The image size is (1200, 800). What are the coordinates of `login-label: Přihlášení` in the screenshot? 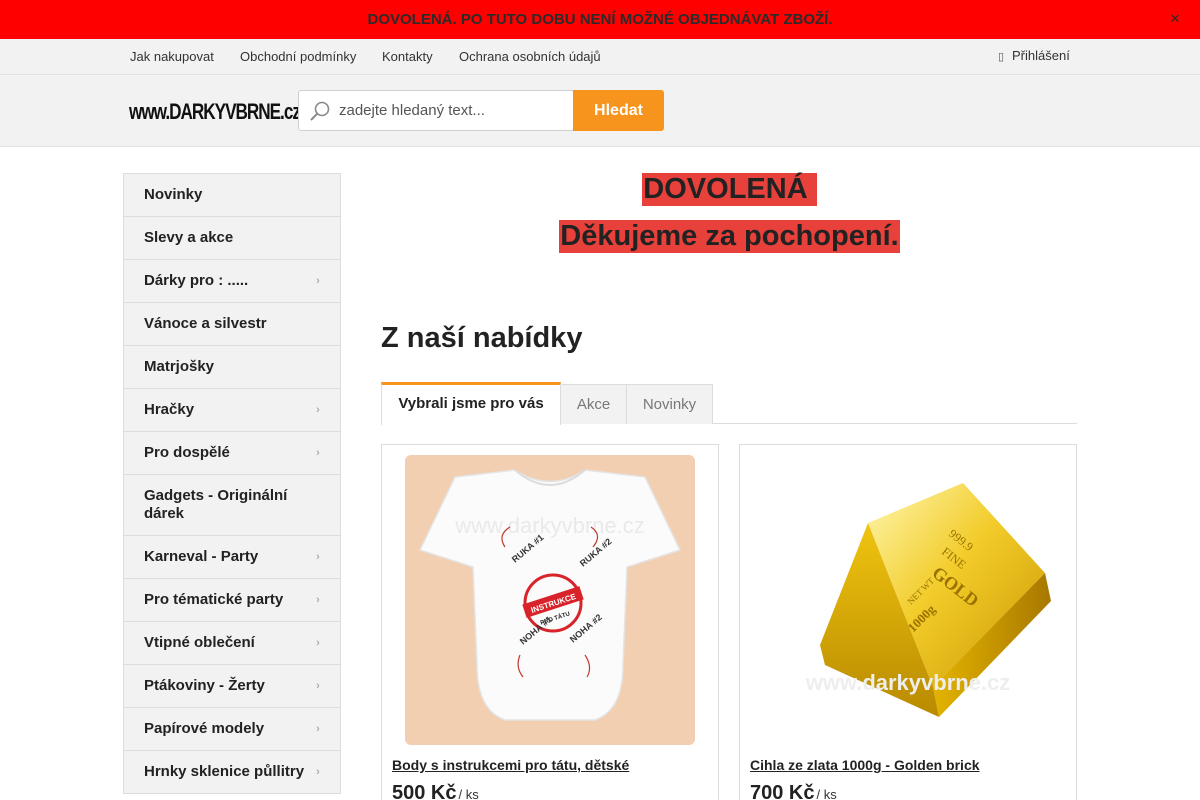 It's located at (1041, 55).